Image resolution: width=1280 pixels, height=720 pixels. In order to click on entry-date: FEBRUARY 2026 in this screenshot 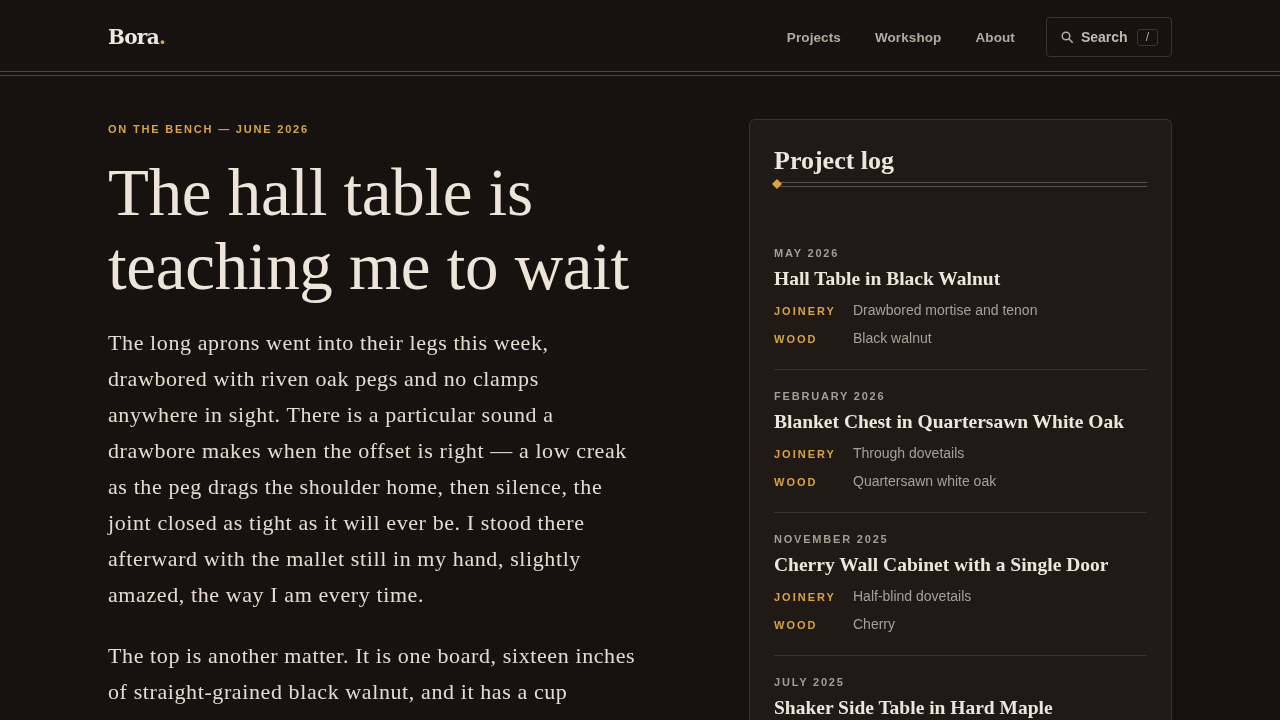, I will do `click(830, 396)`.